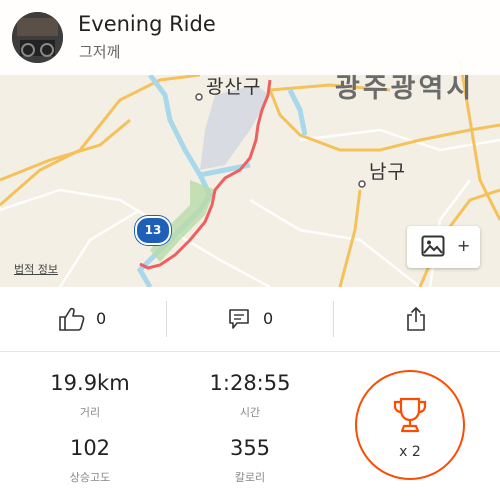 The image size is (500, 499). I want to click on map-label-district-south: 남구, so click(387, 172).